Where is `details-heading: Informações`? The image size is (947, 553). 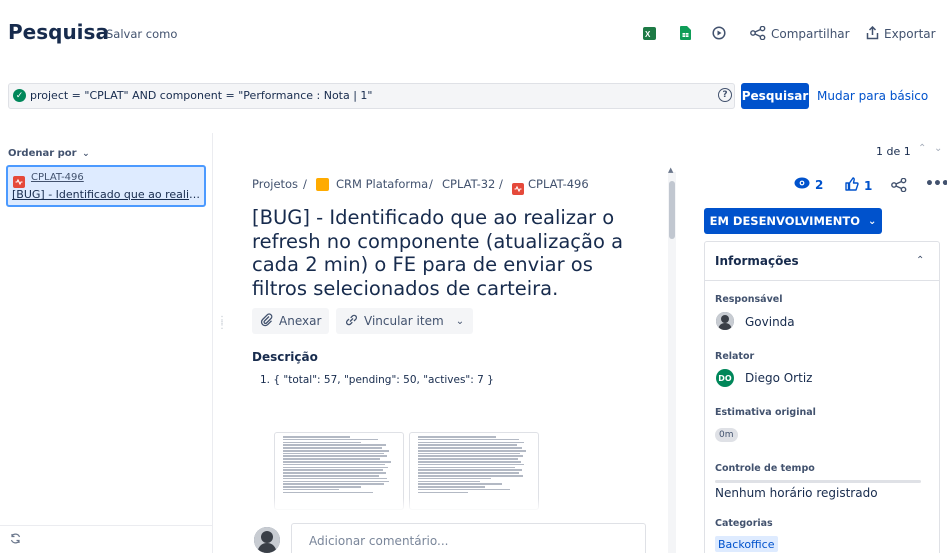
details-heading: Informações is located at coordinates (757, 261).